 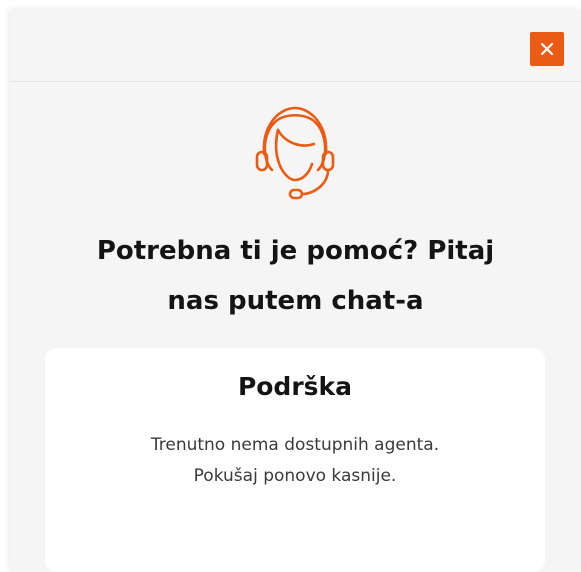 What do you see at coordinates (295, 445) in the screenshot?
I see `status-message-line-1: Trenutno nema dostupnih agenta.` at bounding box center [295, 445].